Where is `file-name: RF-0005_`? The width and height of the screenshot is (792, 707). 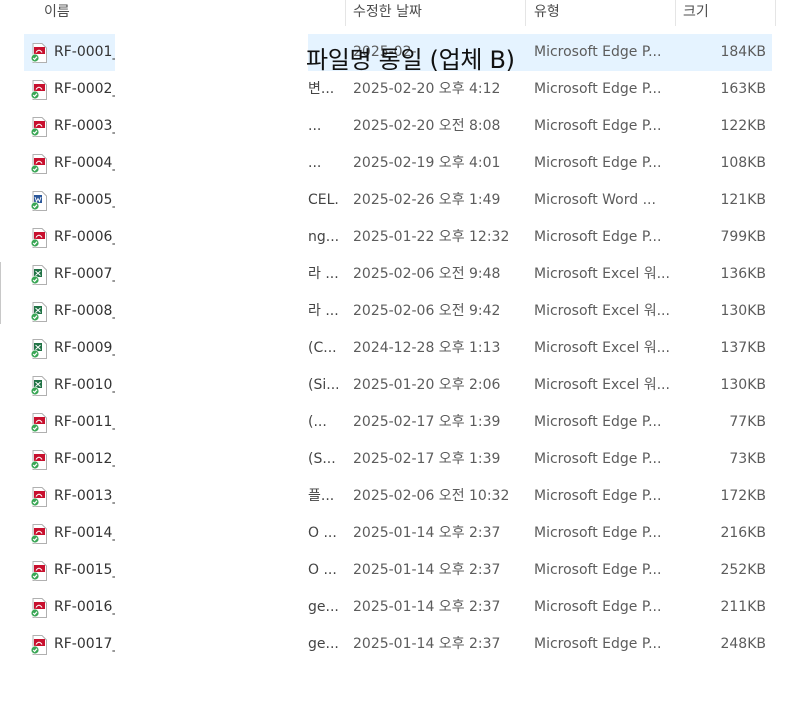 file-name: RF-0005_ is located at coordinates (85, 200).